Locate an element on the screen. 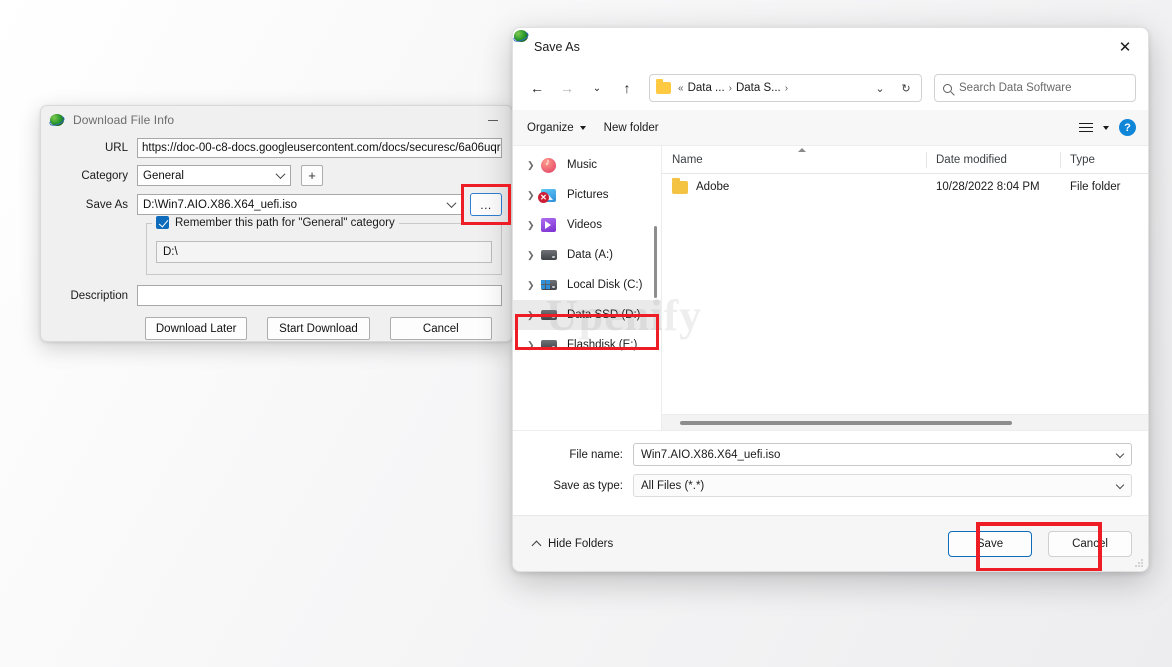 Image resolution: width=1172 pixels, height=667 pixels. download-later-button: Download Later is located at coordinates (196, 328).